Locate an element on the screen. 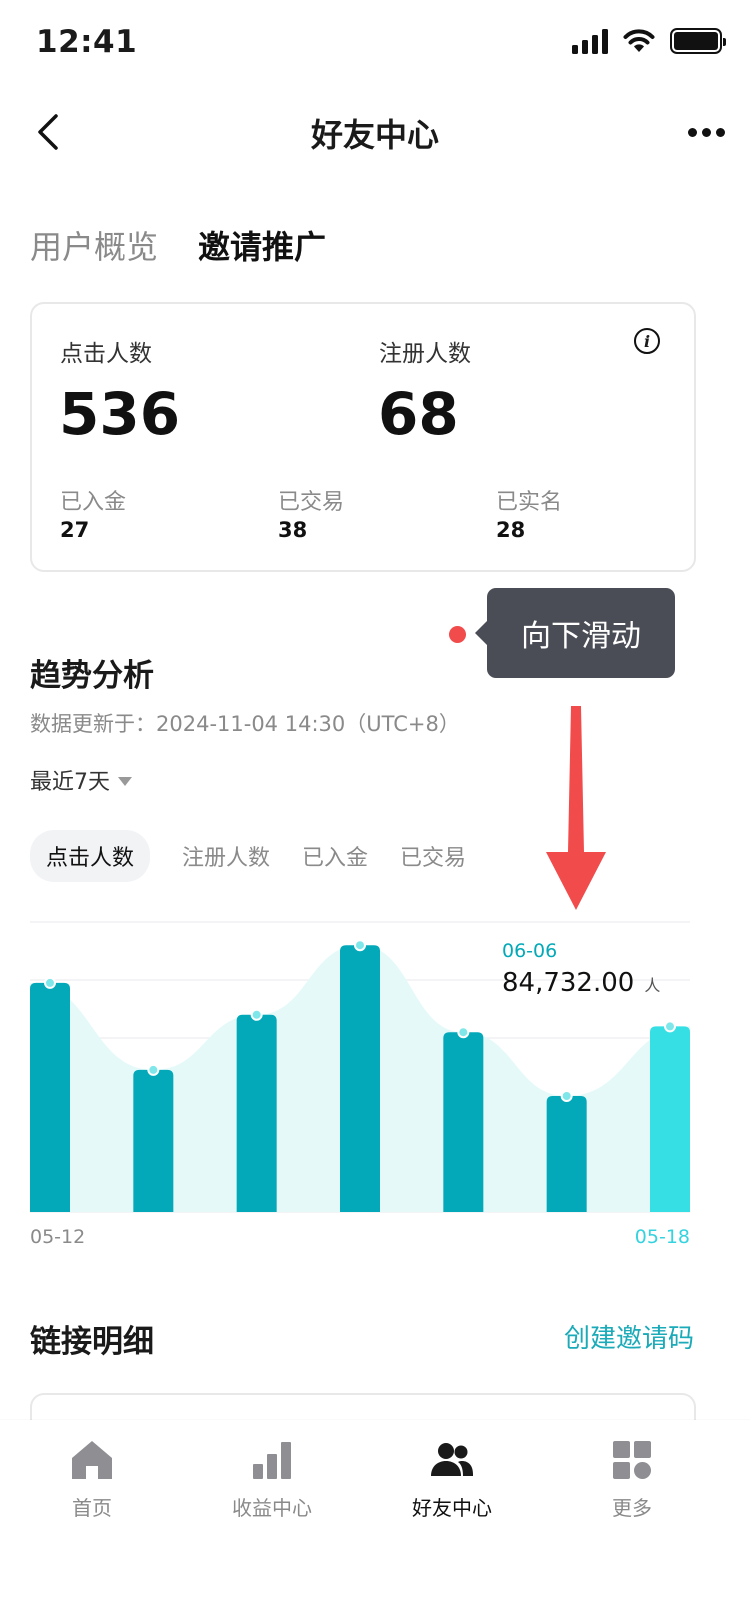 The height and width of the screenshot is (1624, 750). registered-label: 注册人数 is located at coordinates (425, 354).